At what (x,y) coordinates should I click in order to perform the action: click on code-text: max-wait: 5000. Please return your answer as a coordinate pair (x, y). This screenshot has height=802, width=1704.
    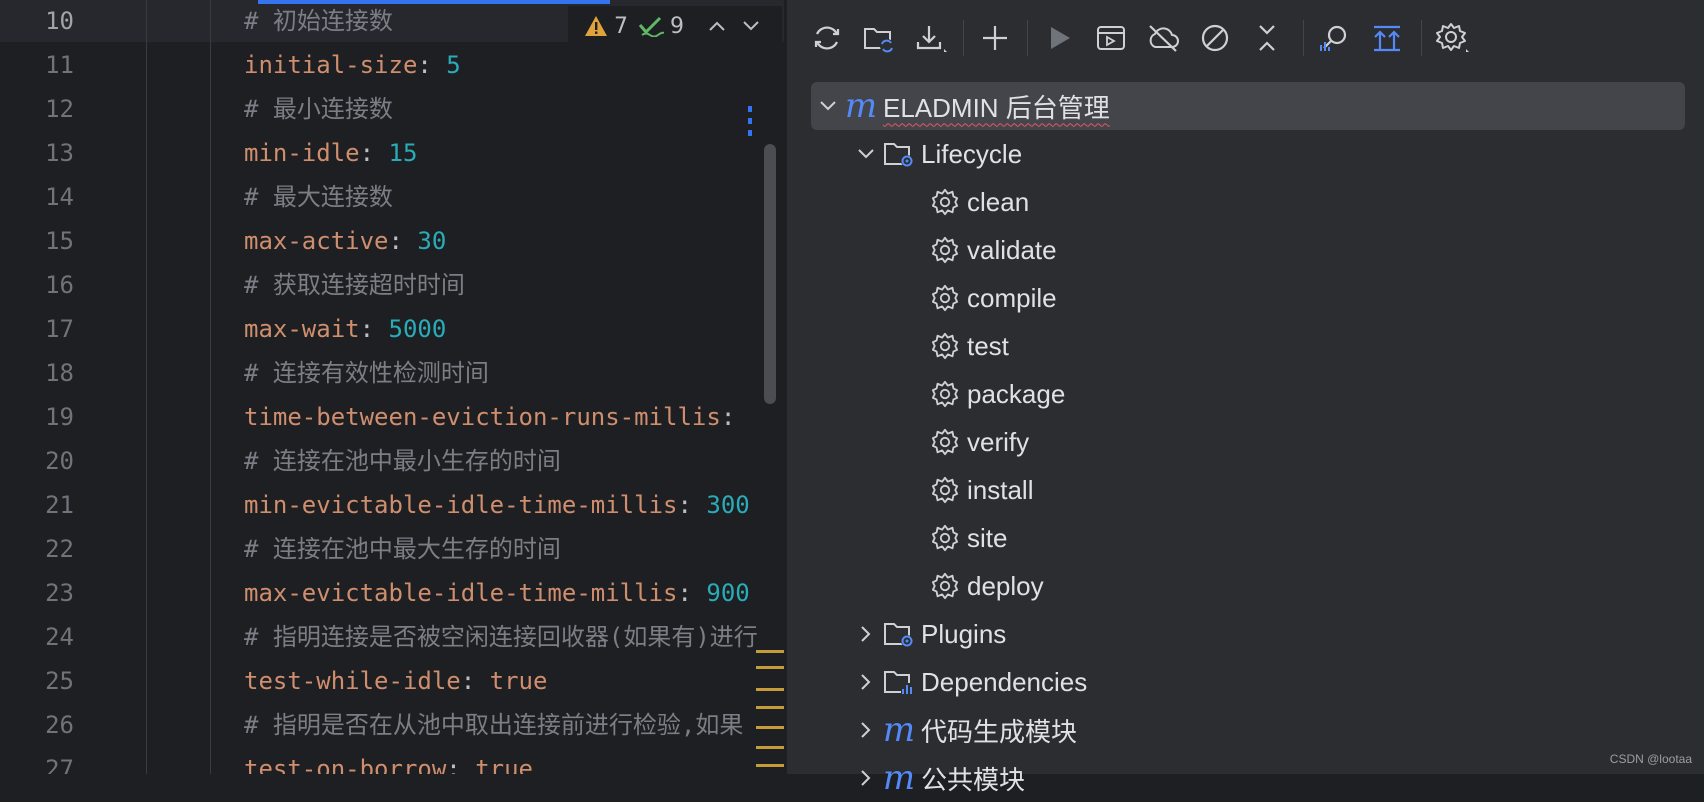
    Looking at the image, I should click on (345, 329).